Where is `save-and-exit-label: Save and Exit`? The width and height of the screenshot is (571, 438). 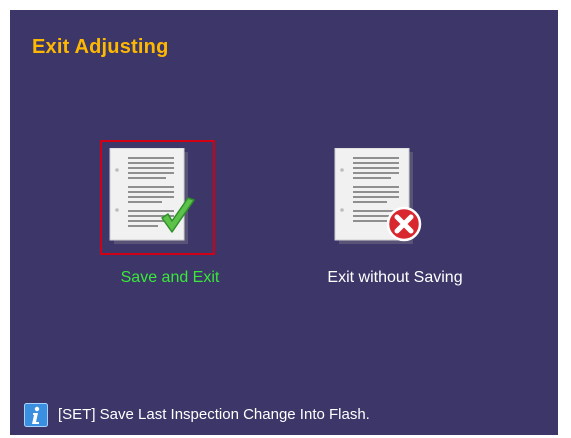
save-and-exit-label: Save and Exit is located at coordinates (170, 277).